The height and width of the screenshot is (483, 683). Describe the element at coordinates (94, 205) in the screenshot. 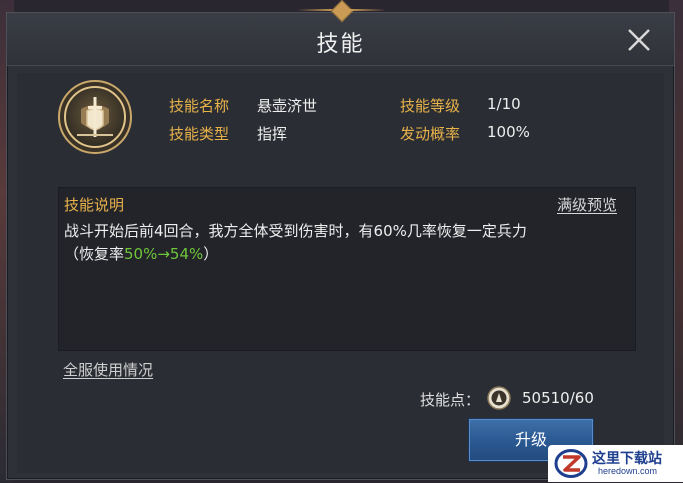

I see `description-title: 技能说明` at that location.